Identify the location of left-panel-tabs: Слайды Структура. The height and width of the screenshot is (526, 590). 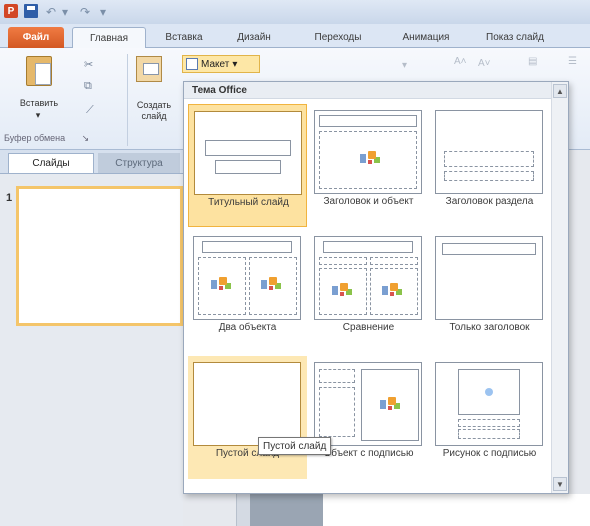
(91, 162).